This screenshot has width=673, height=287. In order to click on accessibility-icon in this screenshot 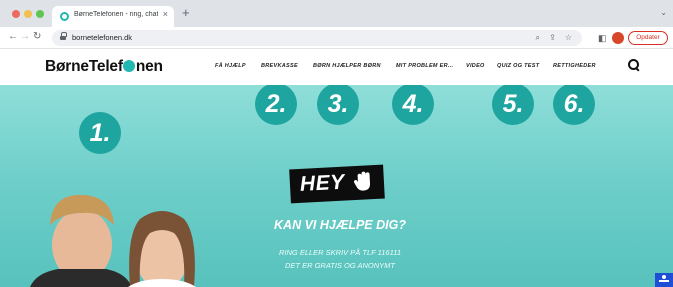, I will do `click(664, 280)`.